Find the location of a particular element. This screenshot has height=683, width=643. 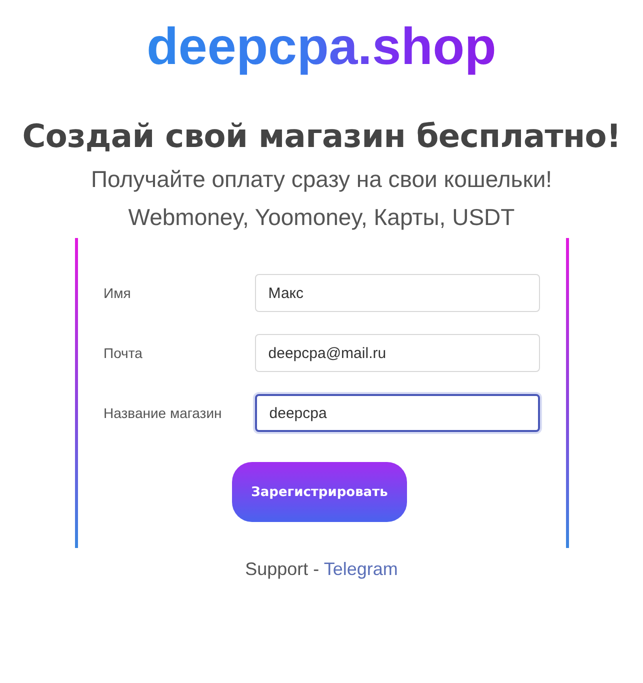

register-button: Зарегистрировать is located at coordinates (319, 492).